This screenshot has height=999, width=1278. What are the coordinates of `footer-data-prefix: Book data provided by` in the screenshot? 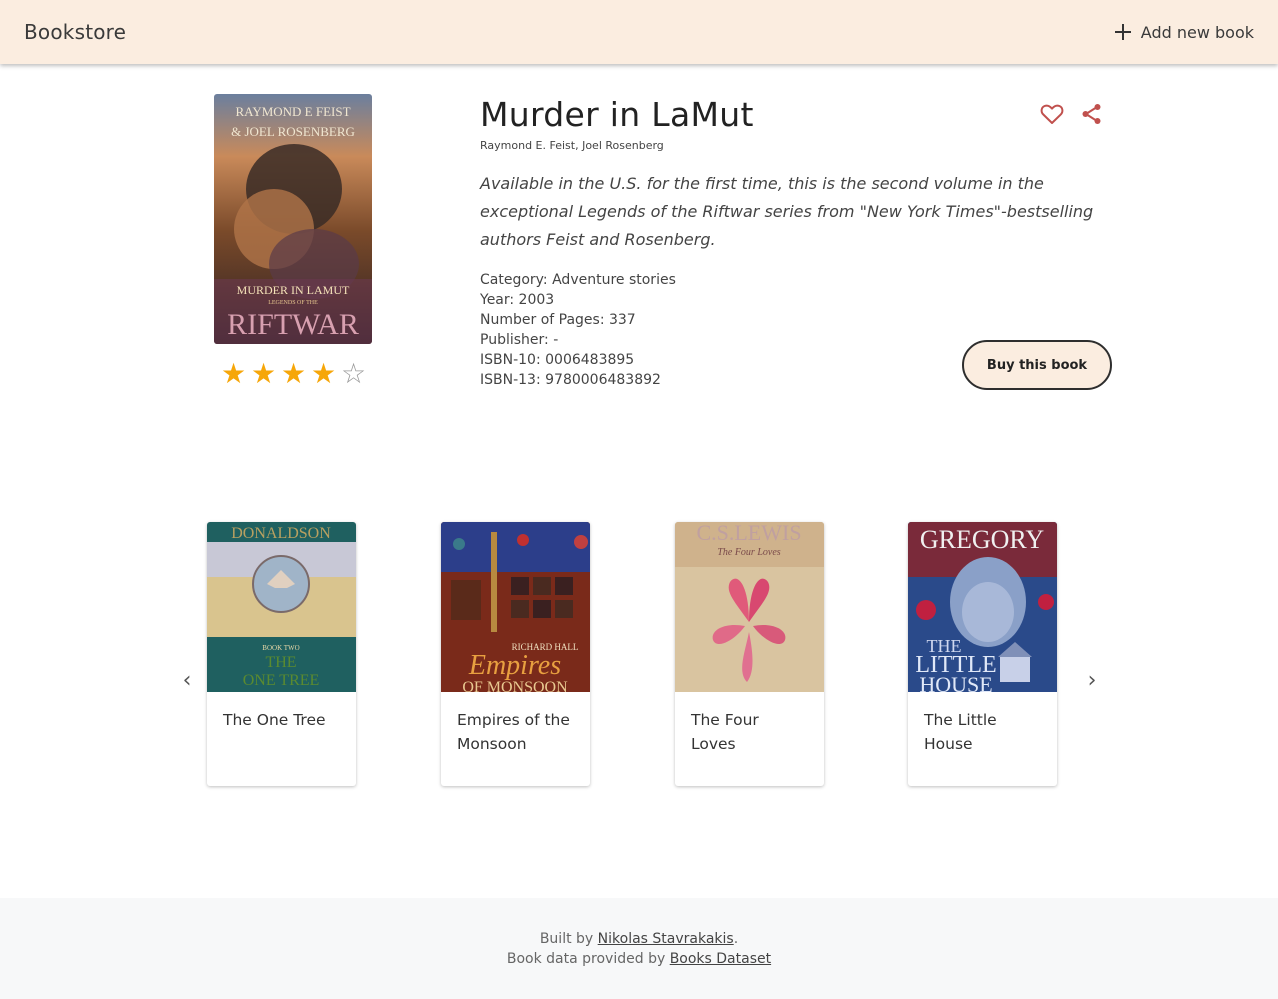 It's located at (588, 959).